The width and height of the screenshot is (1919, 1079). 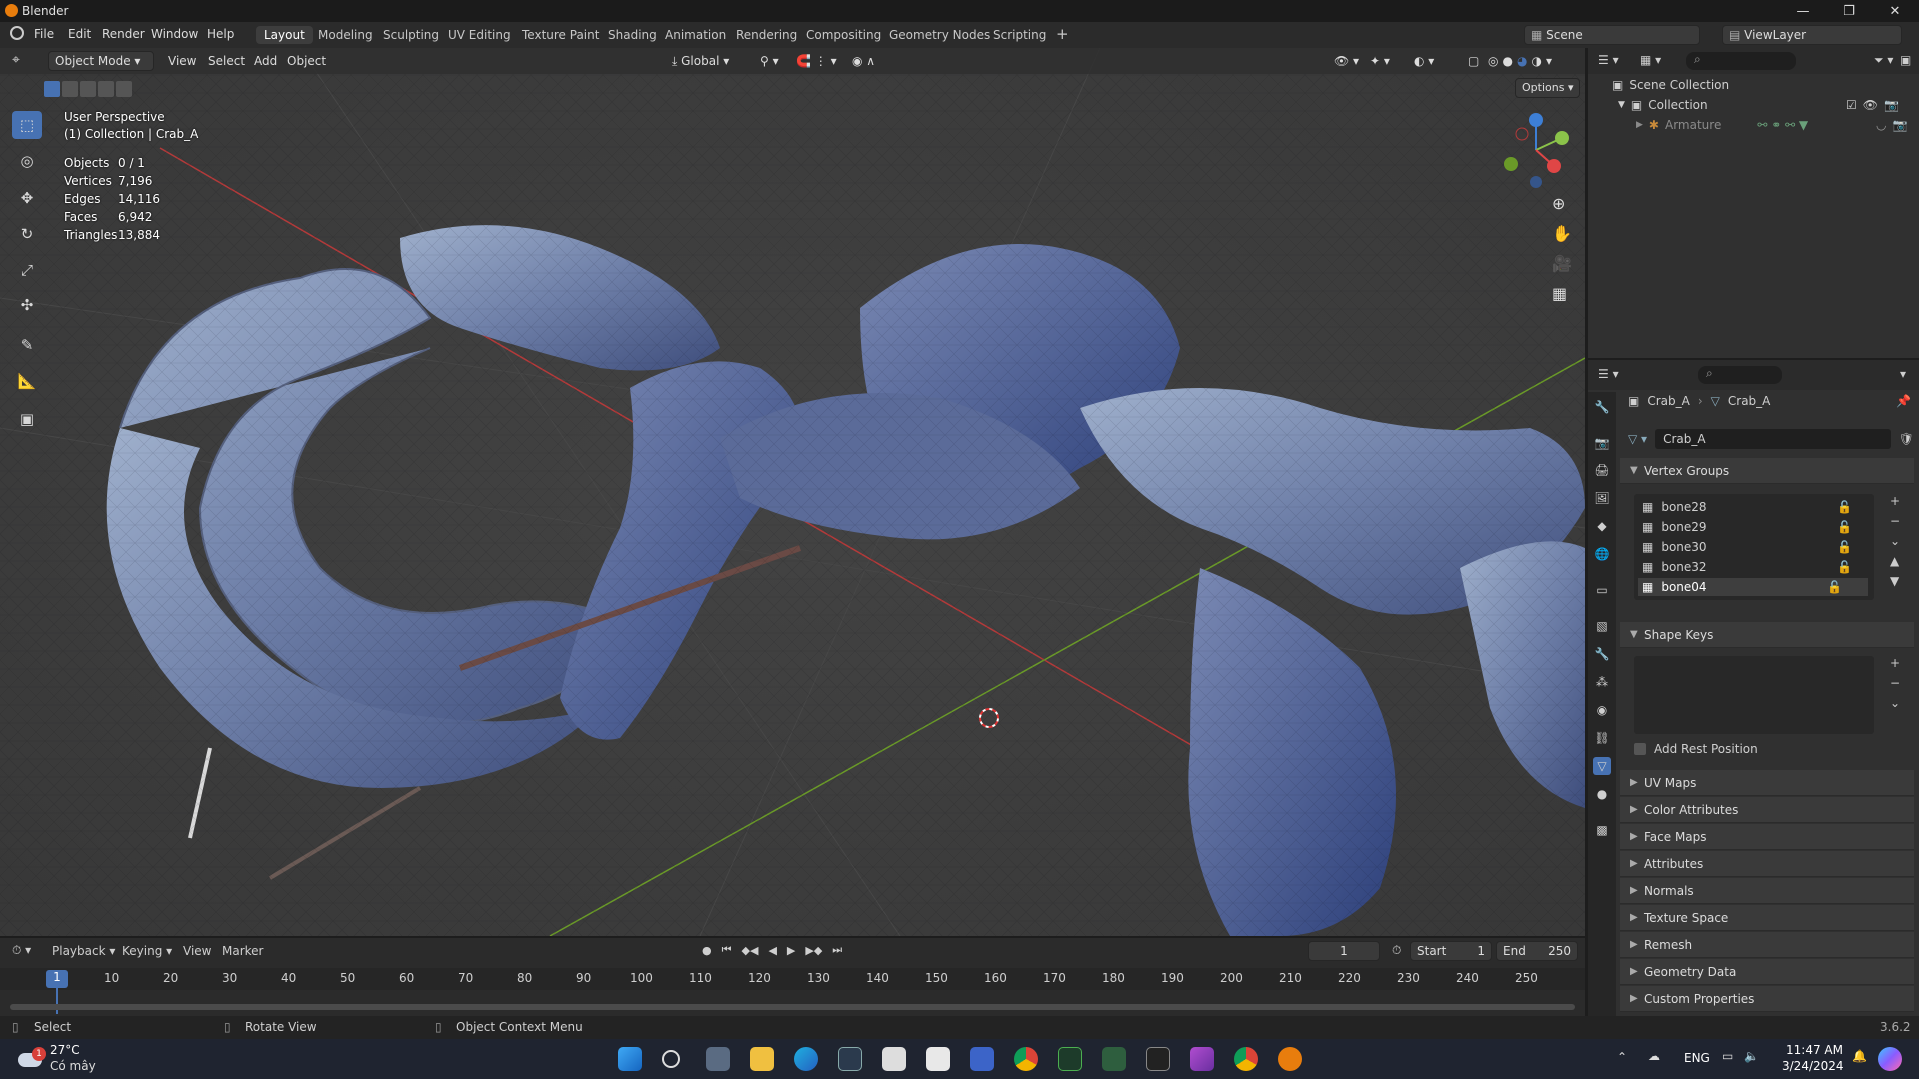 I want to click on outliner-row-collection: ▼ ▣ Collection, so click(x=1663, y=105).